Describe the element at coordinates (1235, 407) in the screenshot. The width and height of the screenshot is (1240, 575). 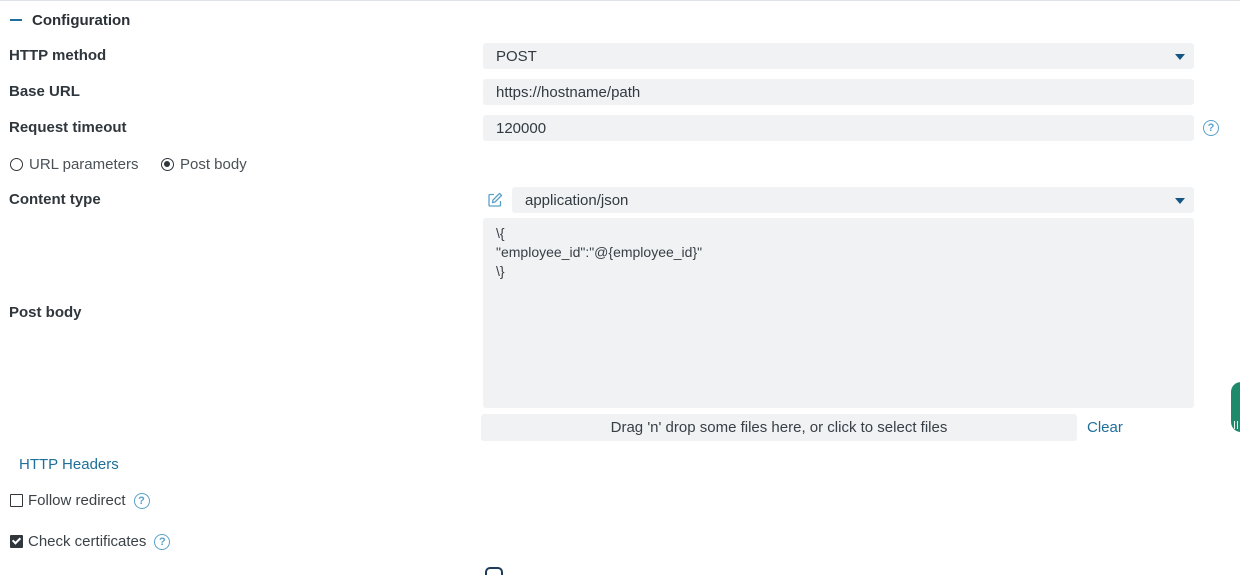
I see `side-widget-tab` at that location.